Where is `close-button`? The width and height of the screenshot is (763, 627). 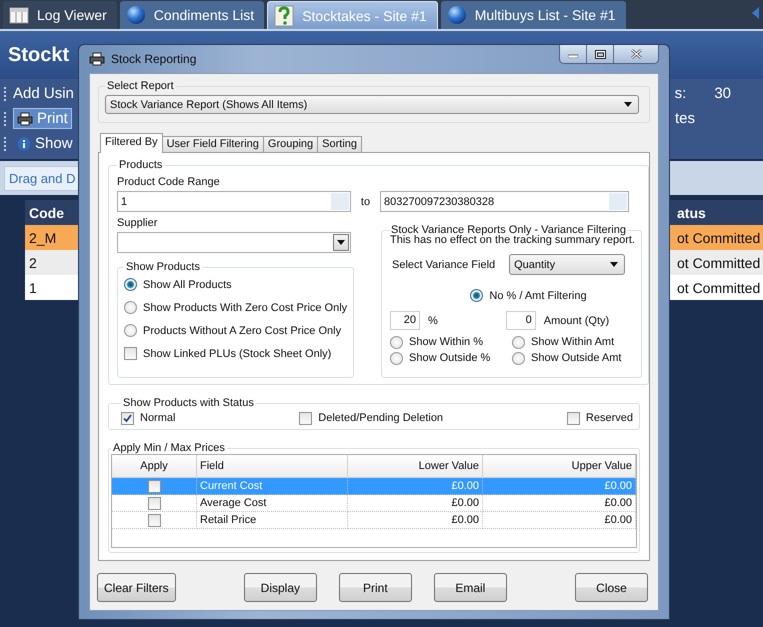 close-button is located at coordinates (636, 54).